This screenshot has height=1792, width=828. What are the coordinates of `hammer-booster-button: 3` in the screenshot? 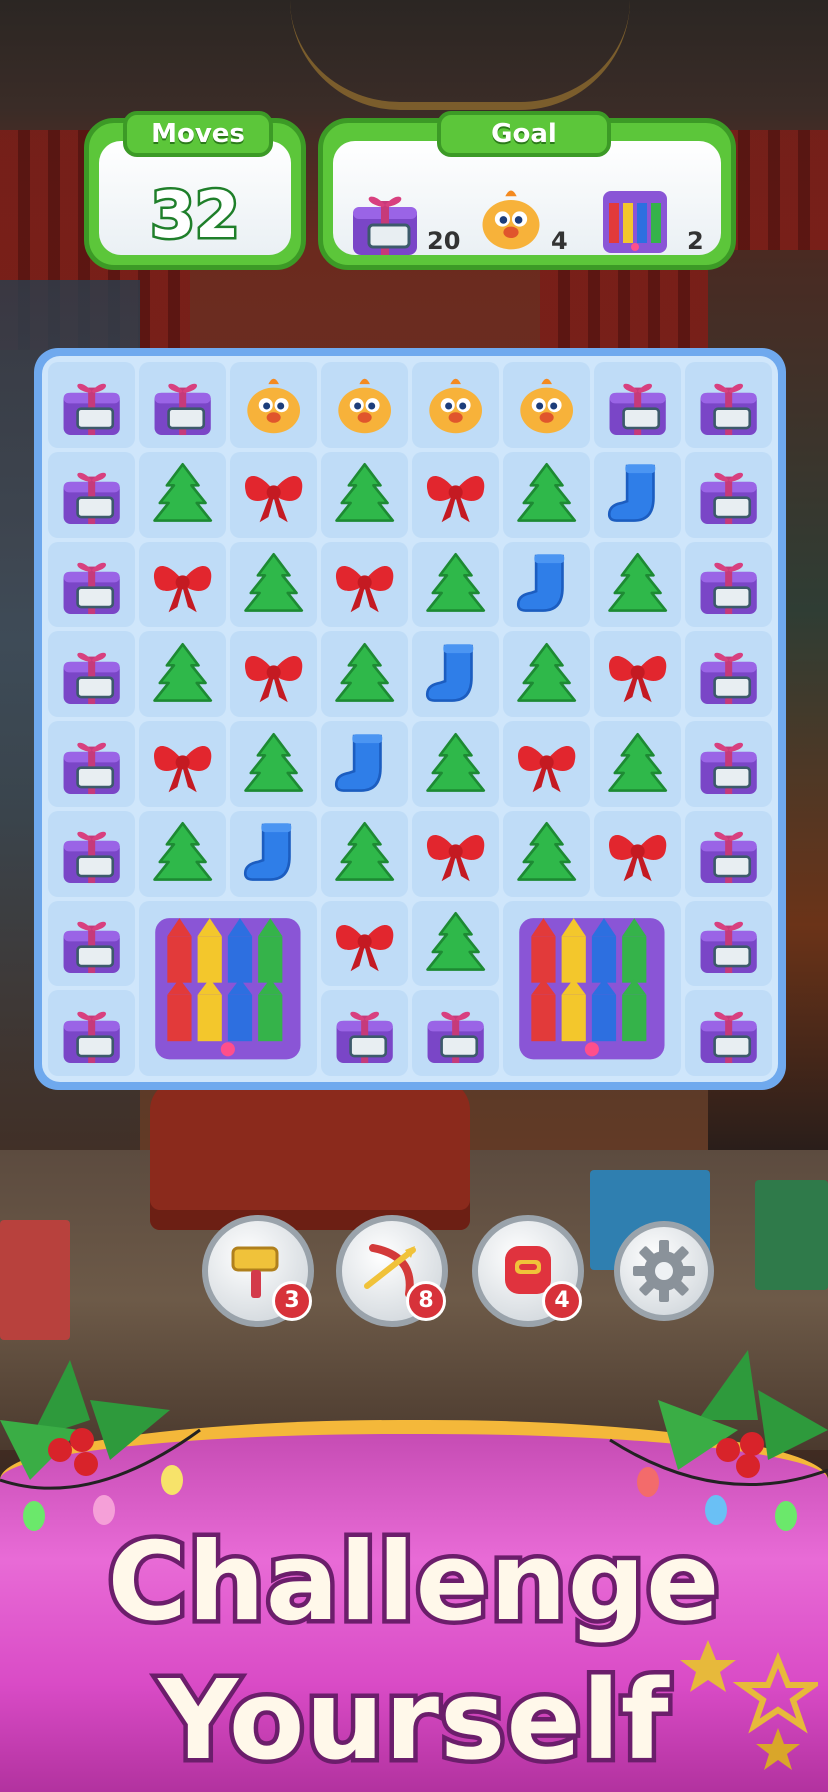 It's located at (258, 1271).